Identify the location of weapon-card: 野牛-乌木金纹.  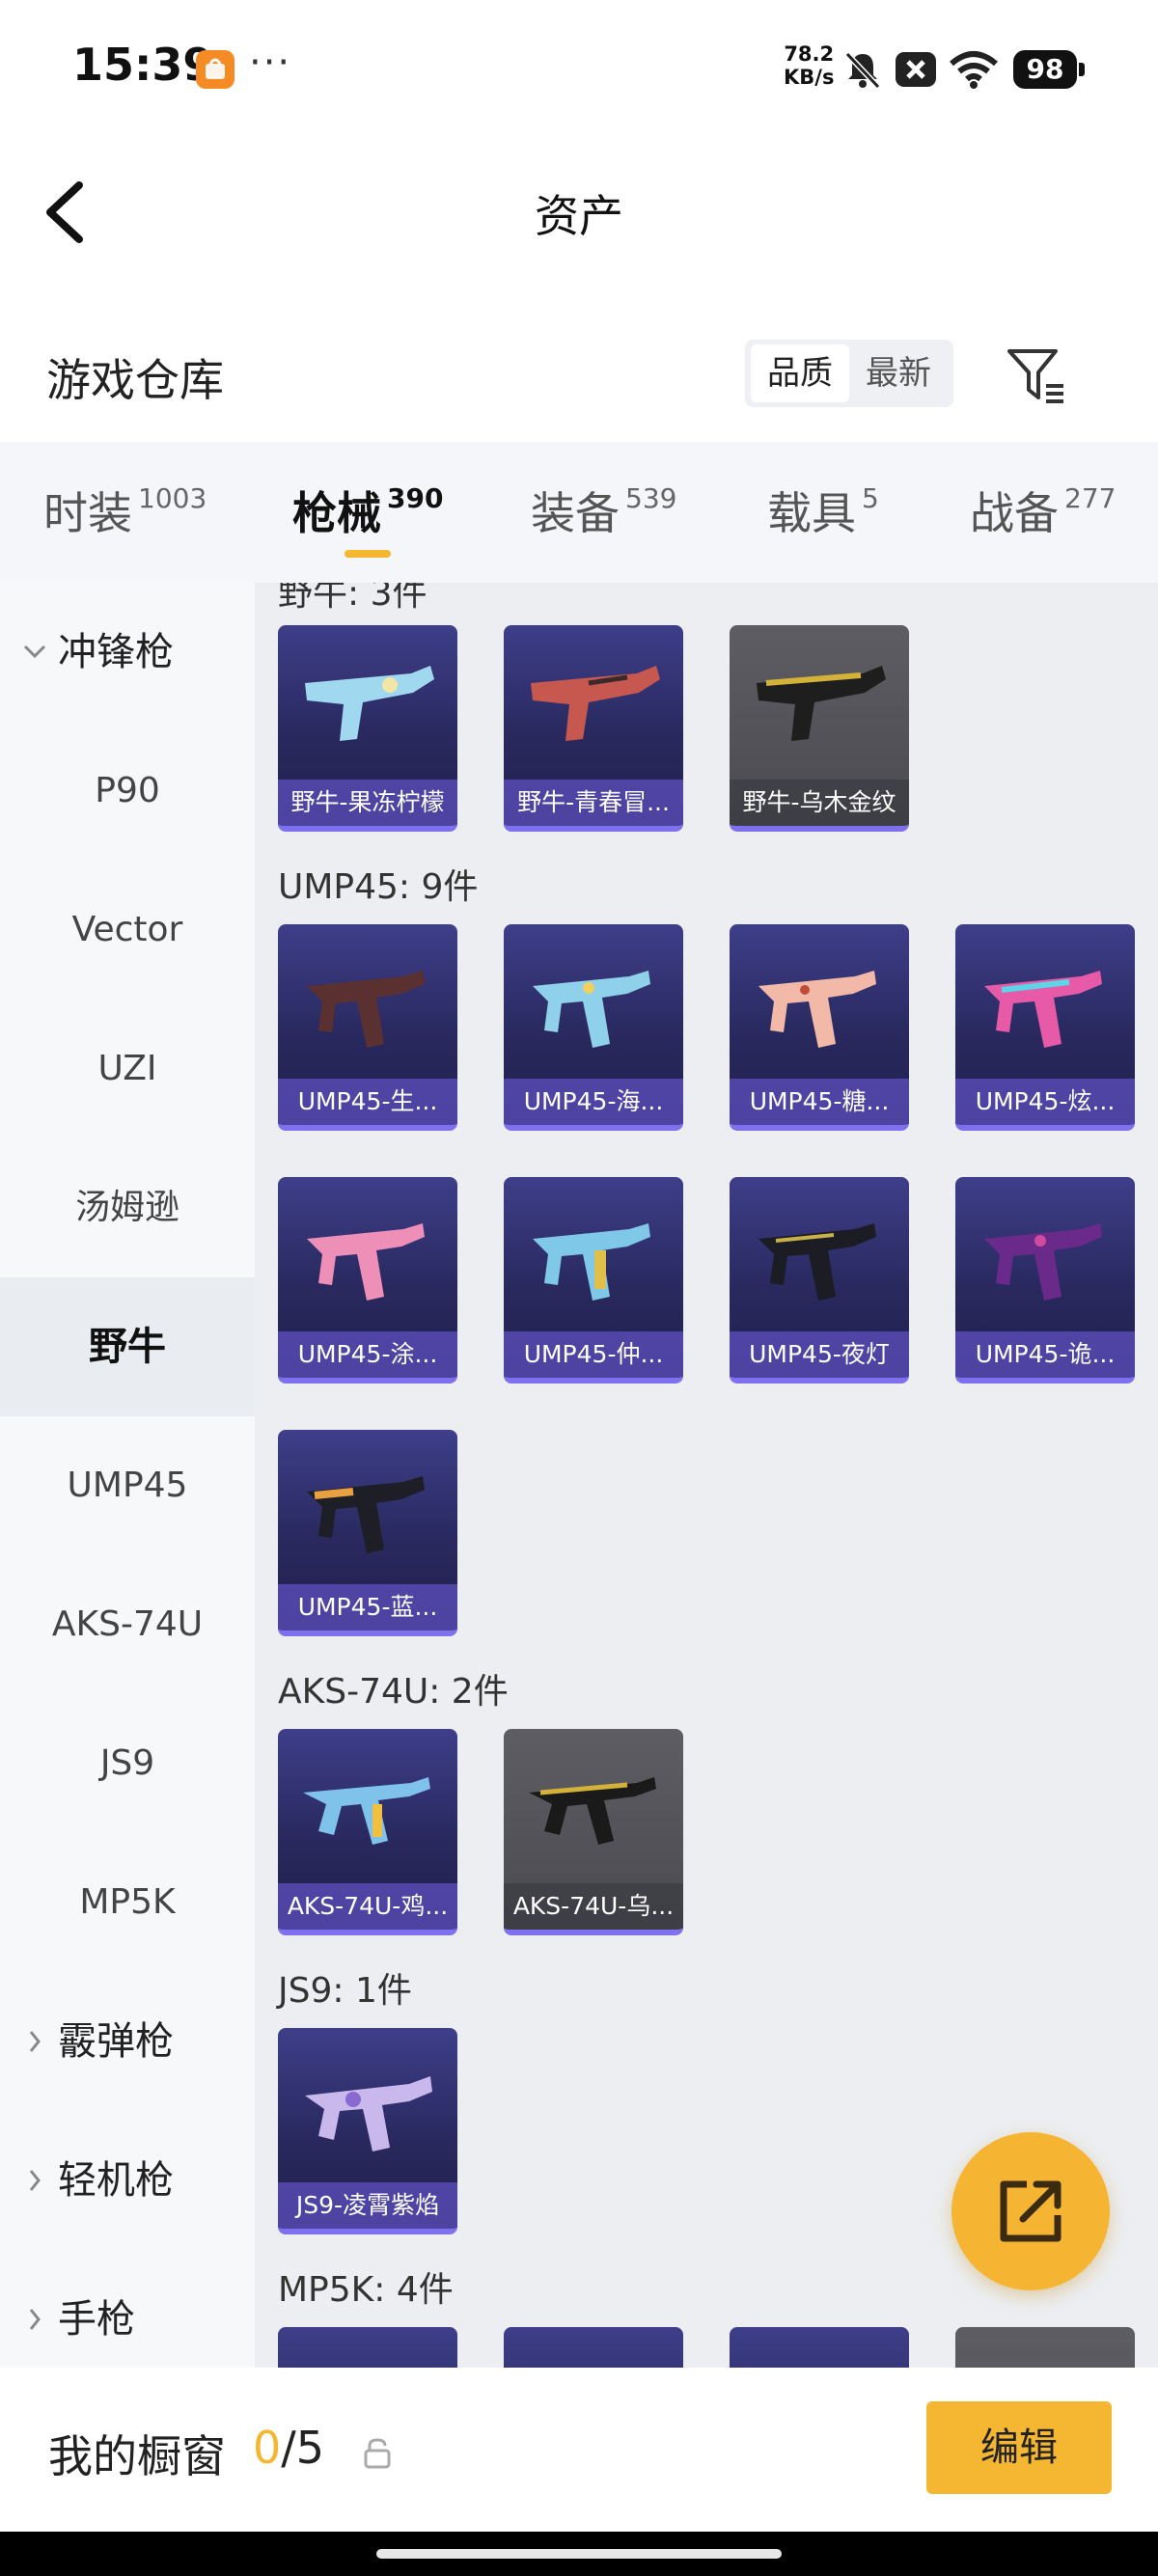
(819, 729).